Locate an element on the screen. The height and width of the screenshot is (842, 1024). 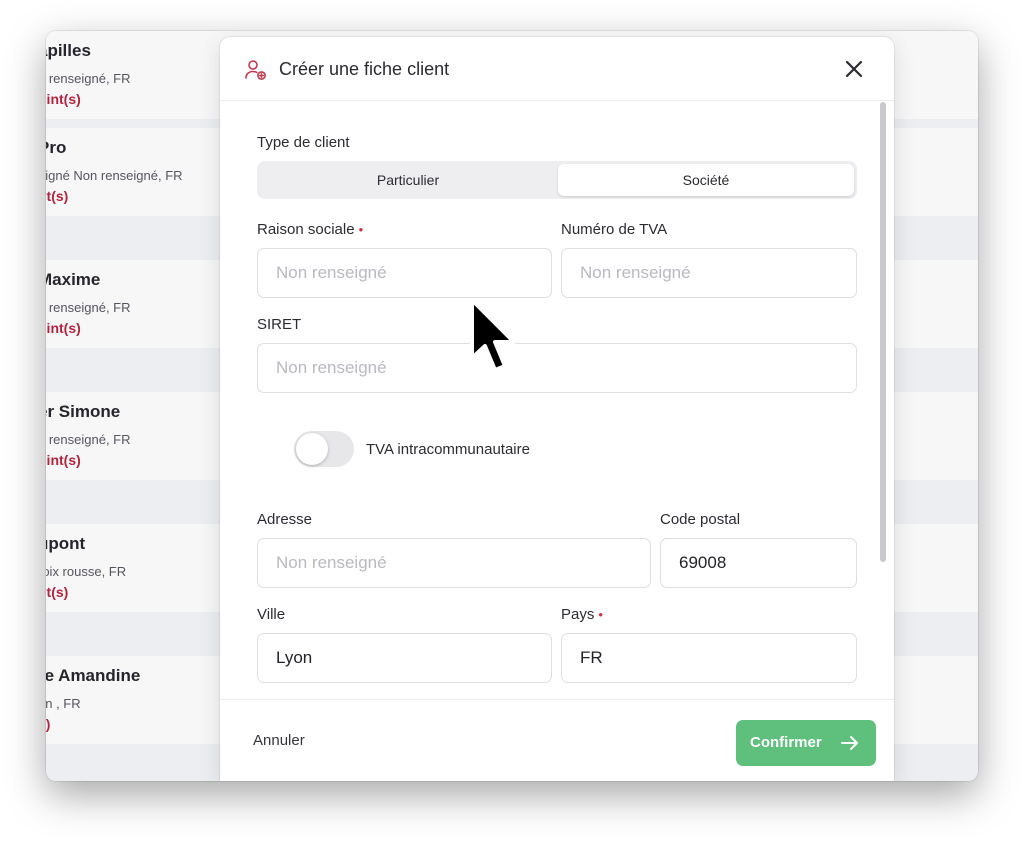
raison-sociale-label-text: Raison sociale is located at coordinates (306, 229).